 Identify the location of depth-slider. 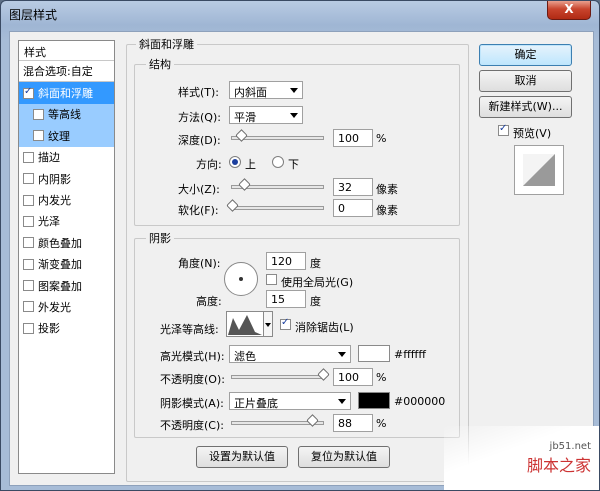
(277, 135).